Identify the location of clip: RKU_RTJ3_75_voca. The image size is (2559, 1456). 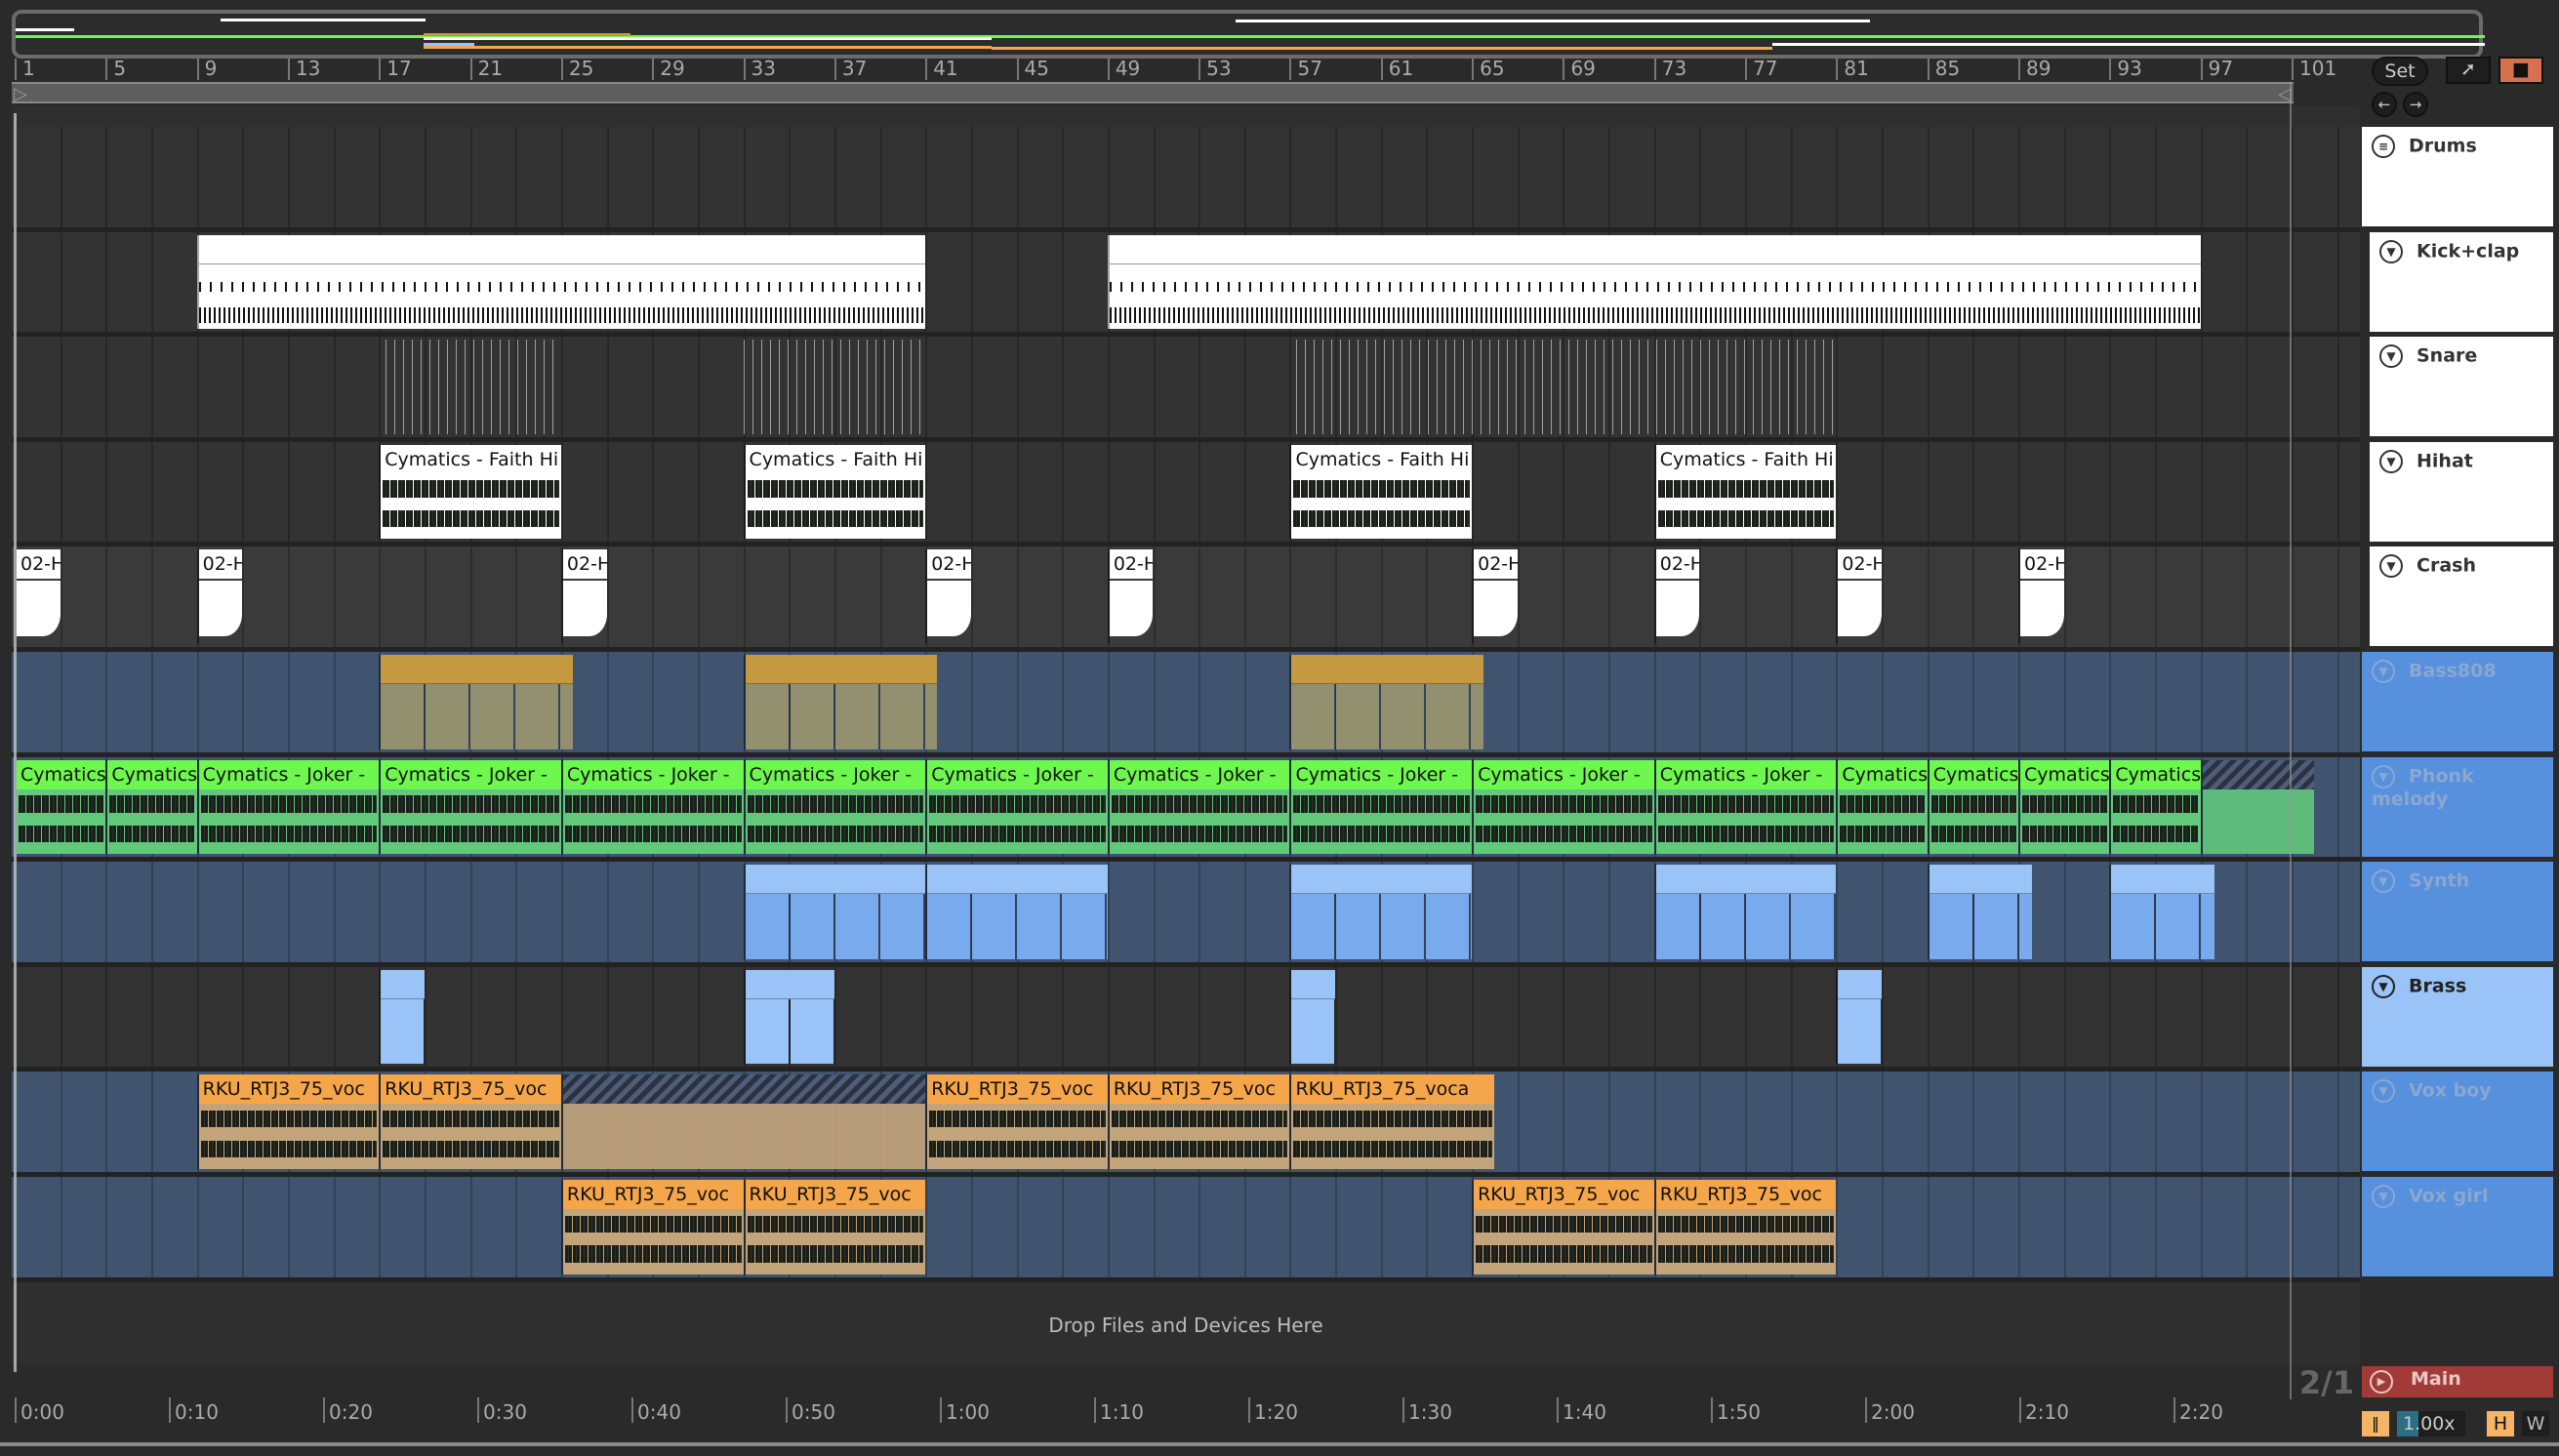
(1392, 1121).